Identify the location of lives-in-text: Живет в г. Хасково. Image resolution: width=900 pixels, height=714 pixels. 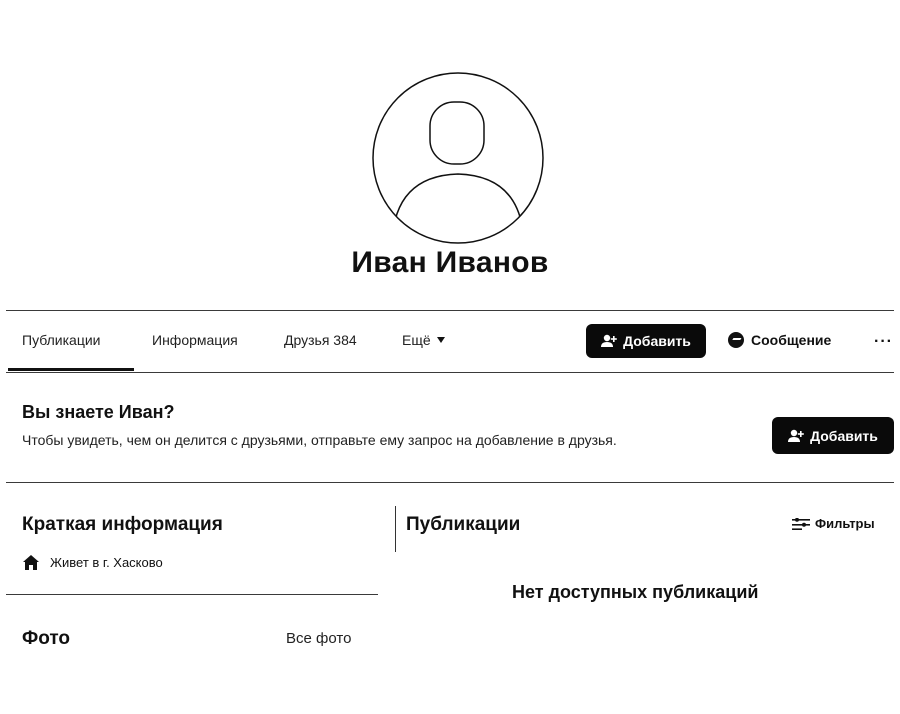
(106, 562).